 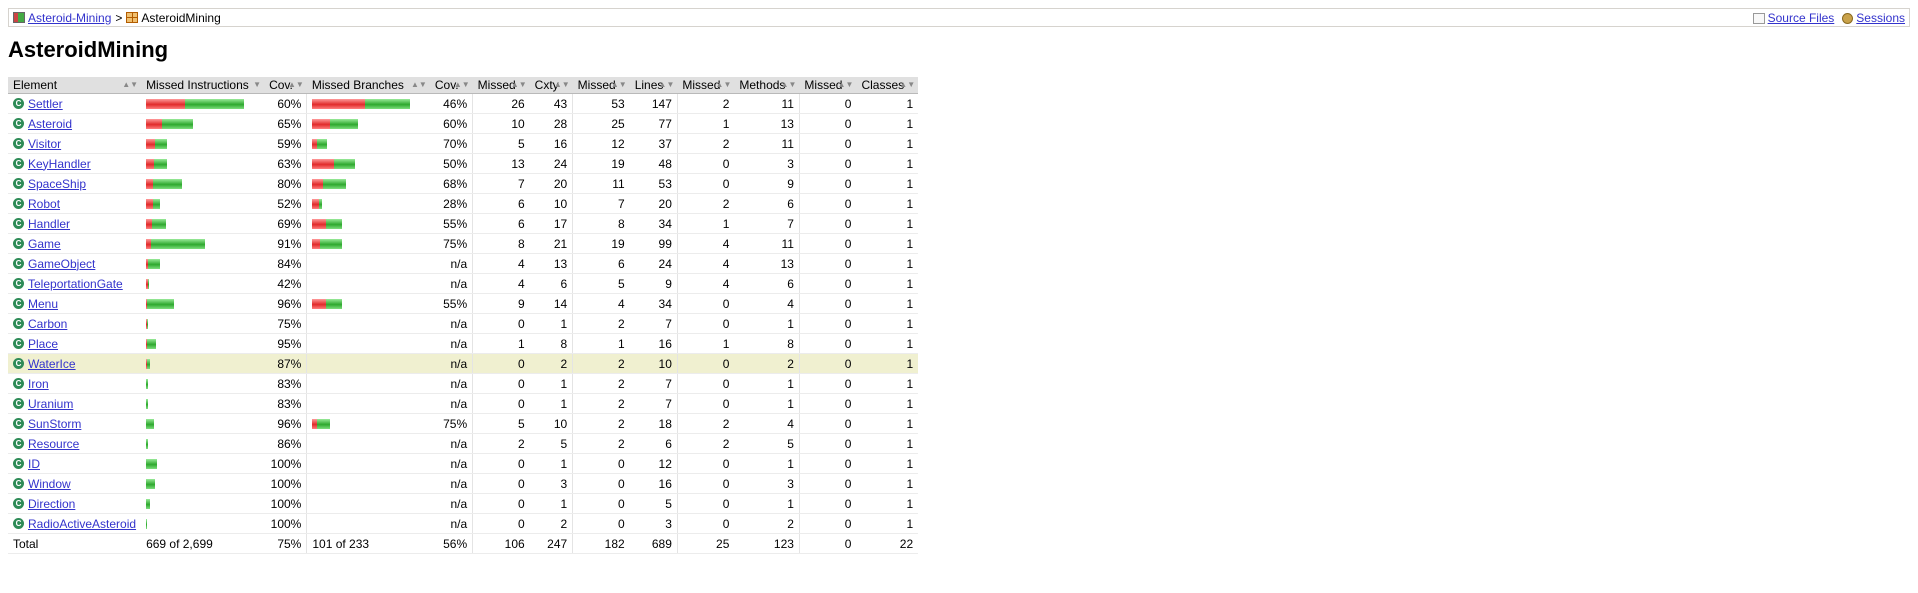 I want to click on col-methods: Methods ▲▼, so click(x=767, y=85).